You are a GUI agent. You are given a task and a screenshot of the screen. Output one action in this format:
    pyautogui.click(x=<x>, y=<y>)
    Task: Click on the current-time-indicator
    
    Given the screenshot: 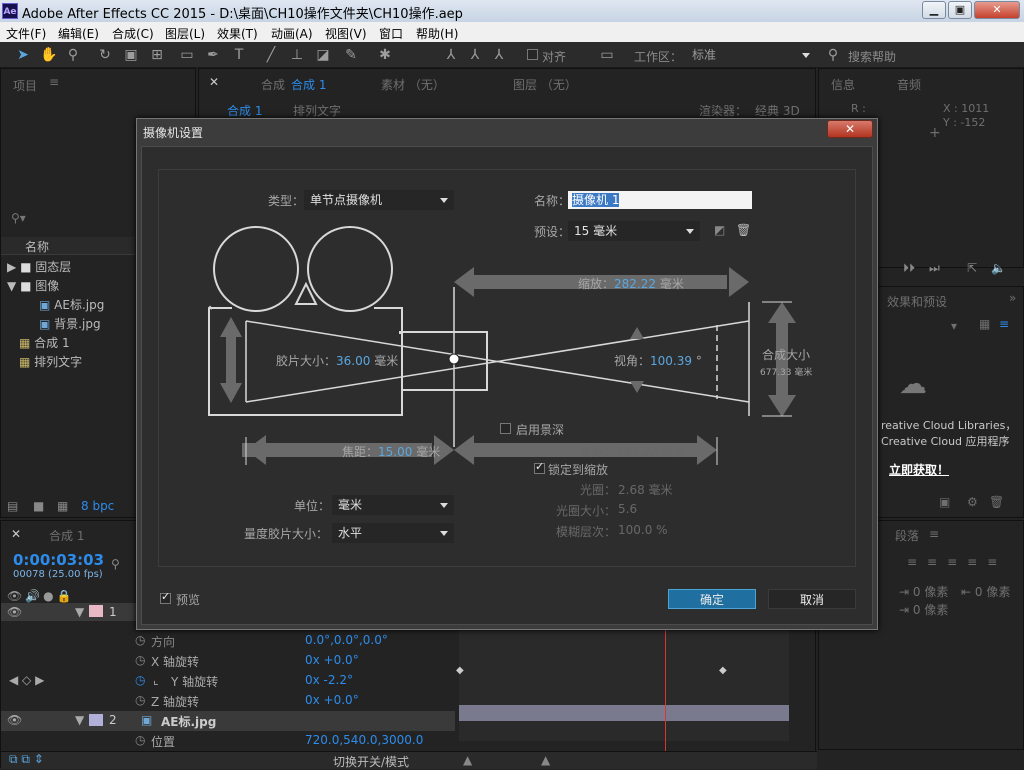 What is the action you would take?
    pyautogui.click(x=665, y=686)
    